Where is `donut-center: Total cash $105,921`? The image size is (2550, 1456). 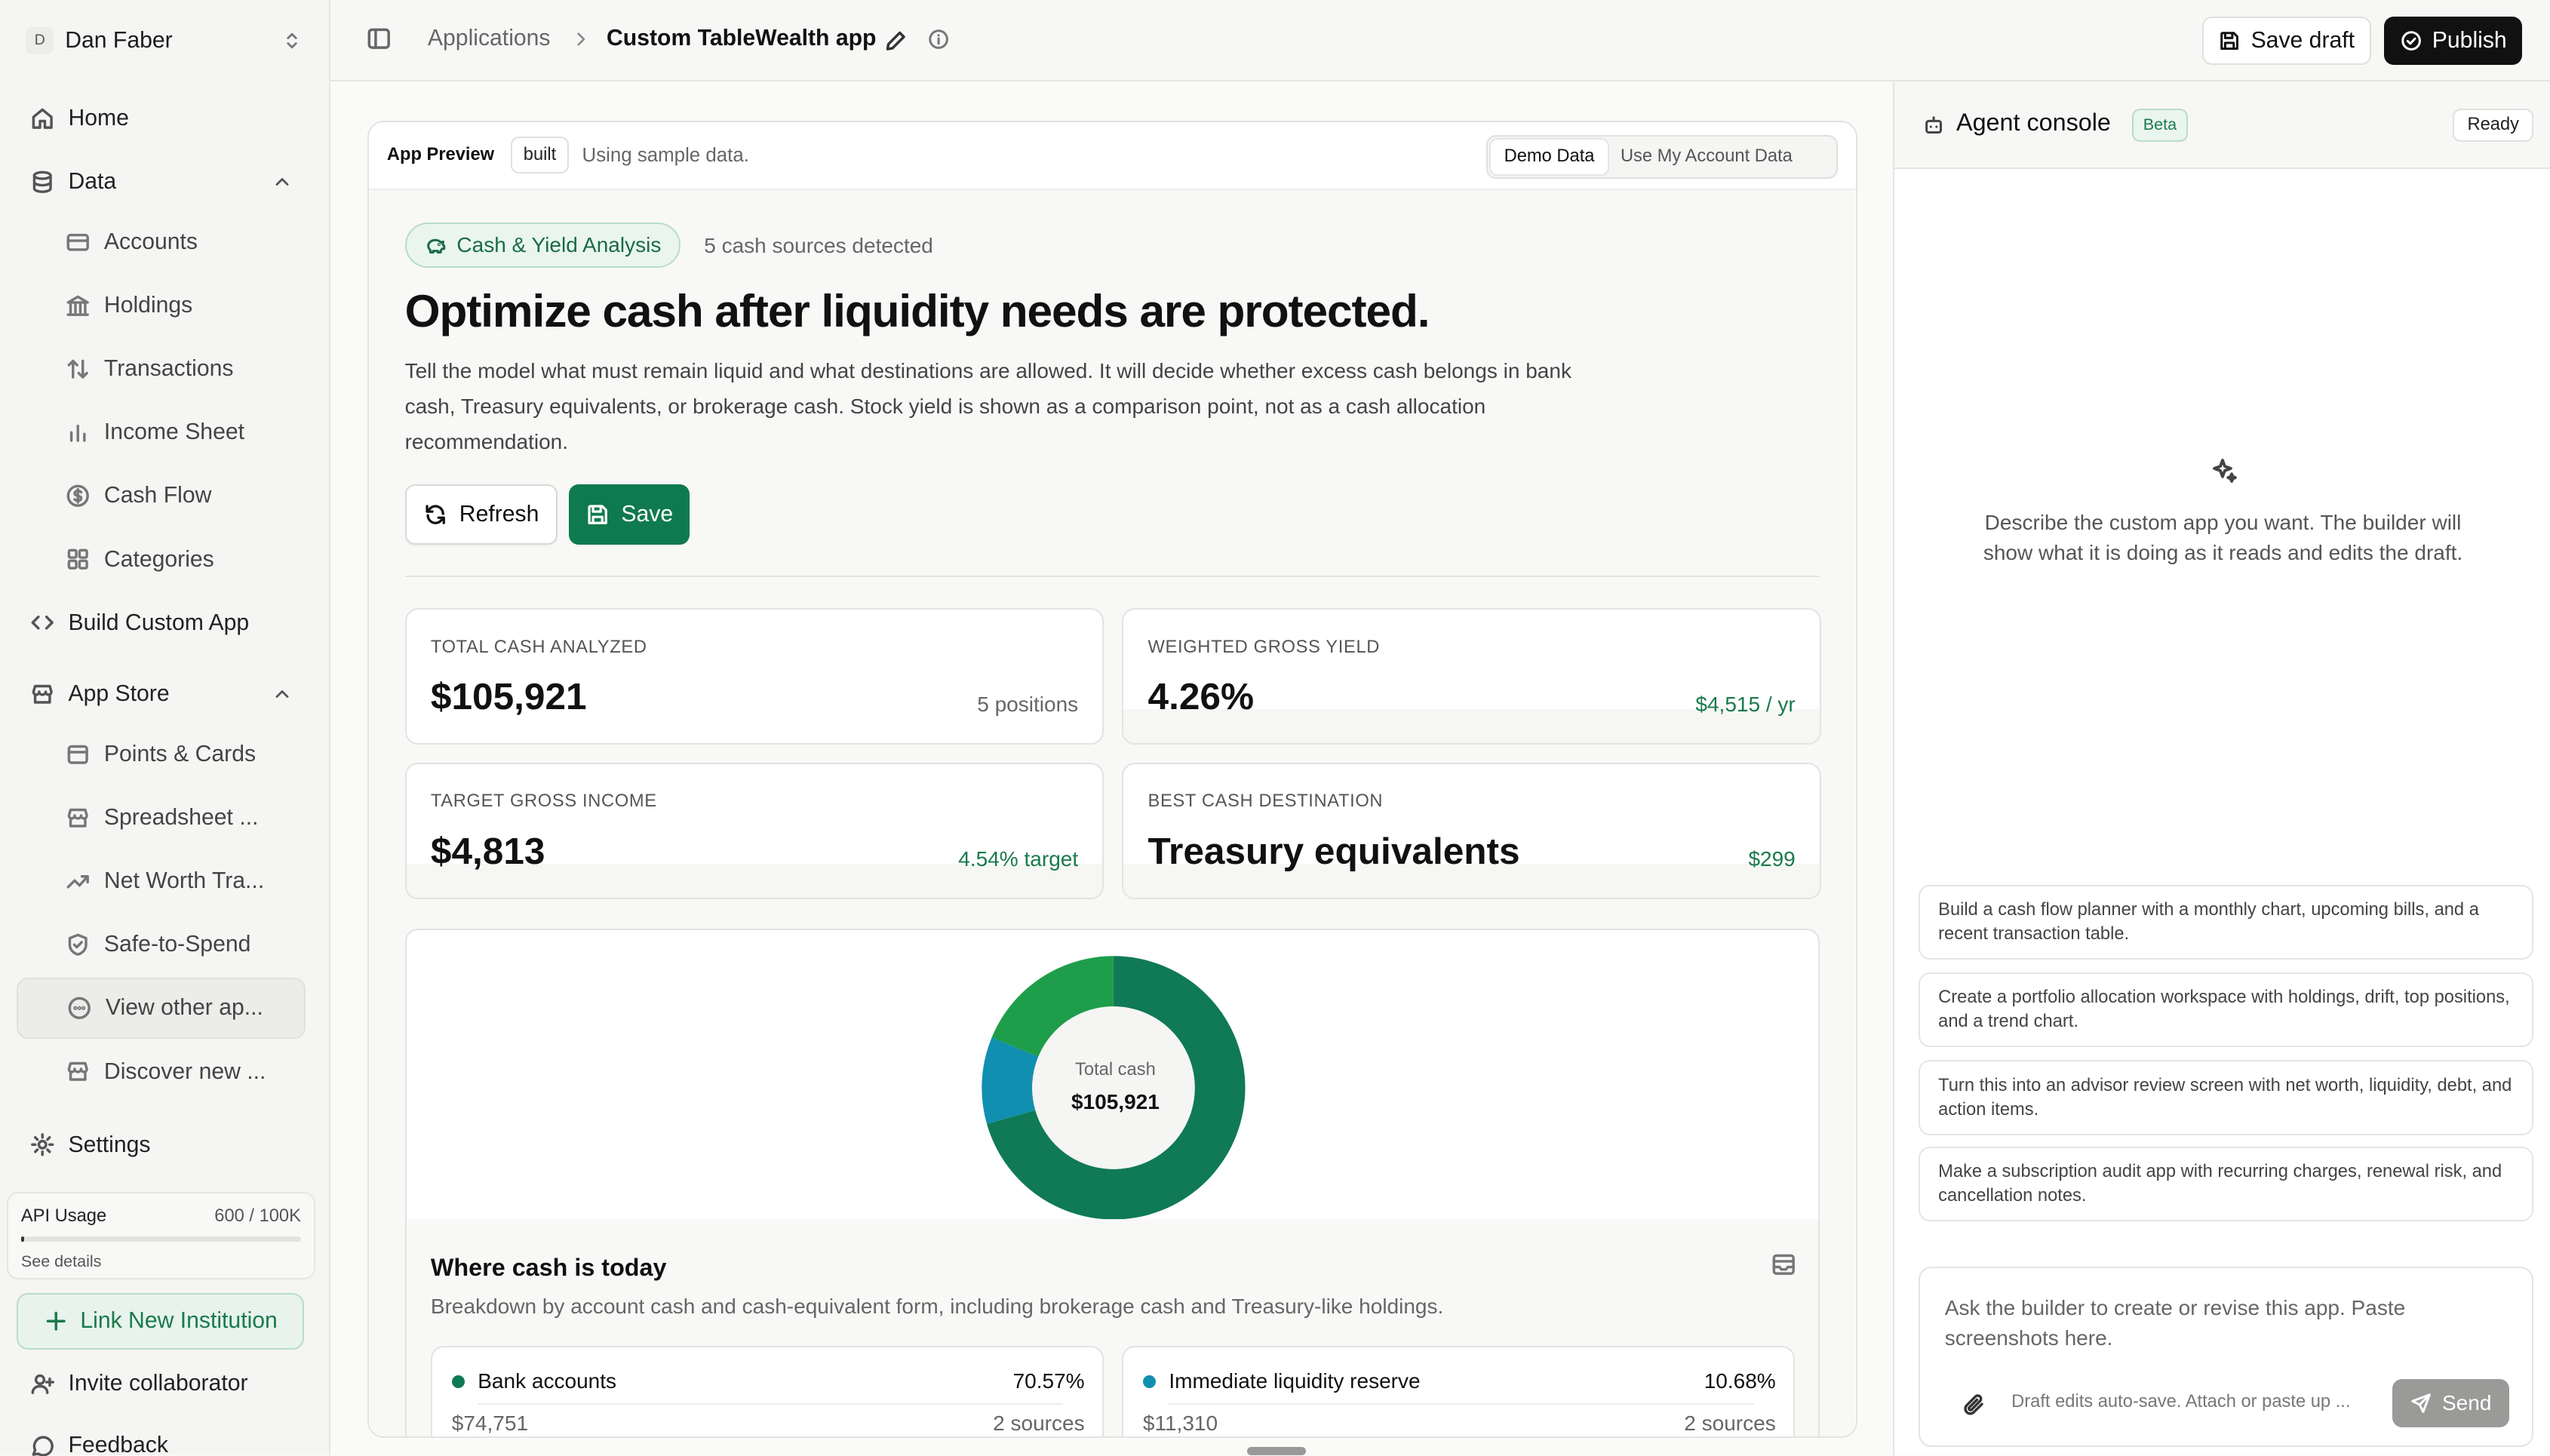 donut-center: Total cash $105,921 is located at coordinates (1115, 1087).